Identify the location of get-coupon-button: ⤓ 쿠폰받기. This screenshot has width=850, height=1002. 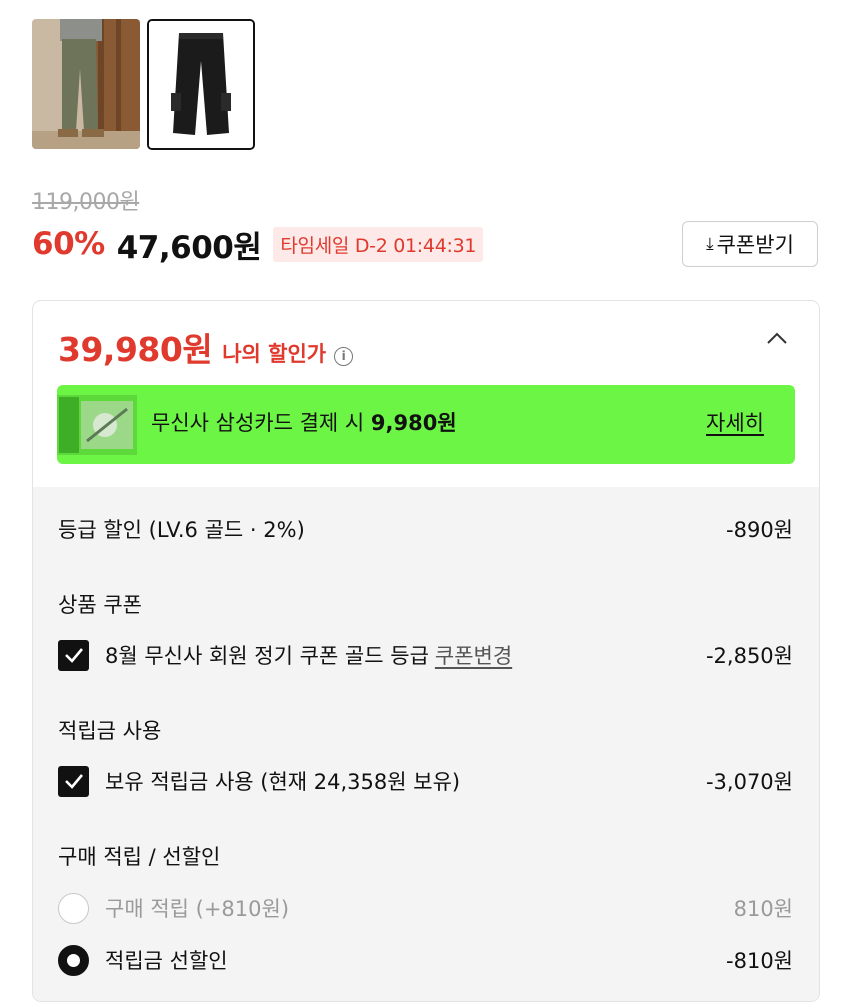
(750, 244).